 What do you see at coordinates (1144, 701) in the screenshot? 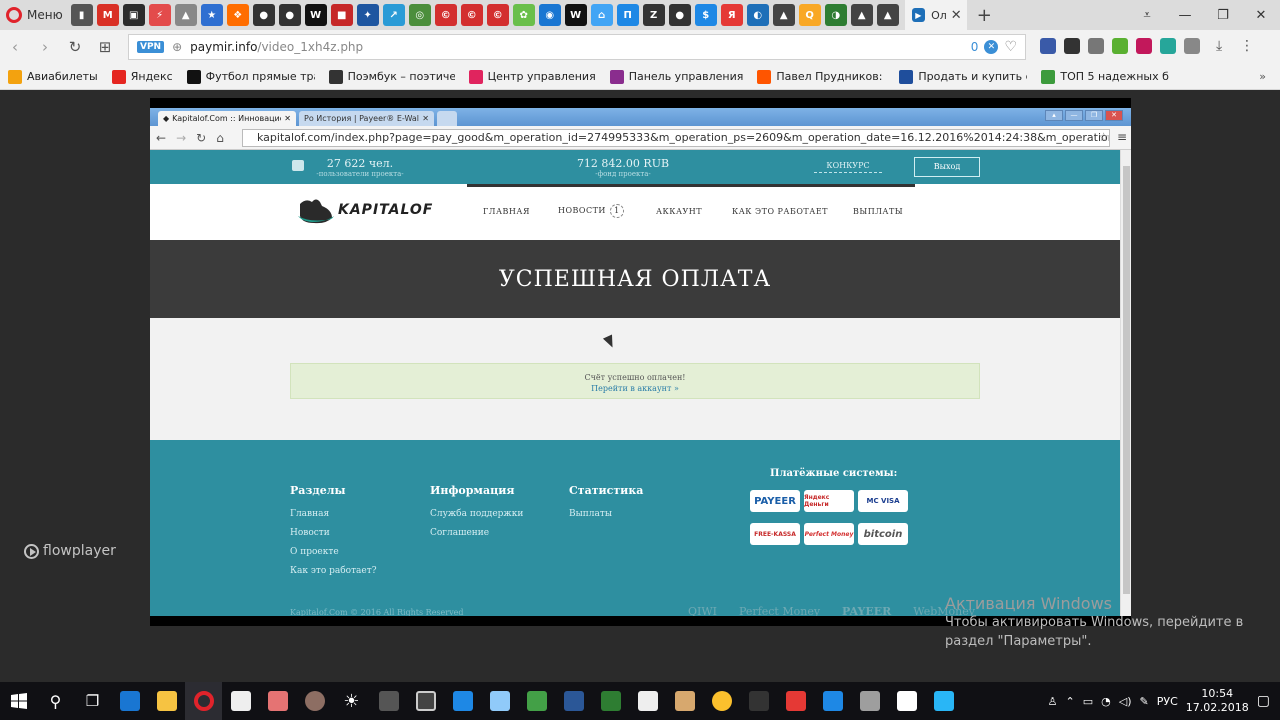
I see `pen-icon: ✎` at bounding box center [1144, 701].